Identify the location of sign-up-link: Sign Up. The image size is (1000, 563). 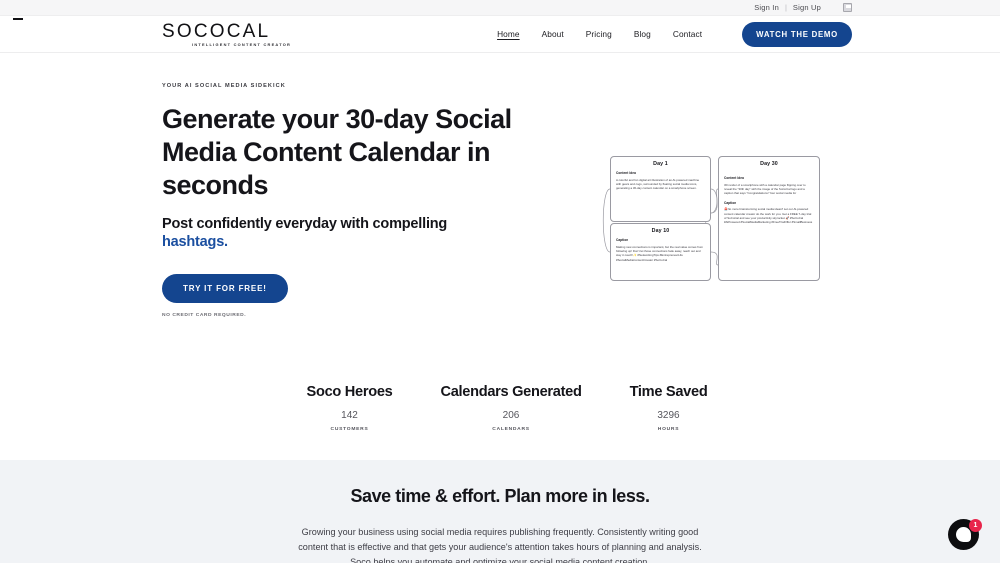
(807, 7).